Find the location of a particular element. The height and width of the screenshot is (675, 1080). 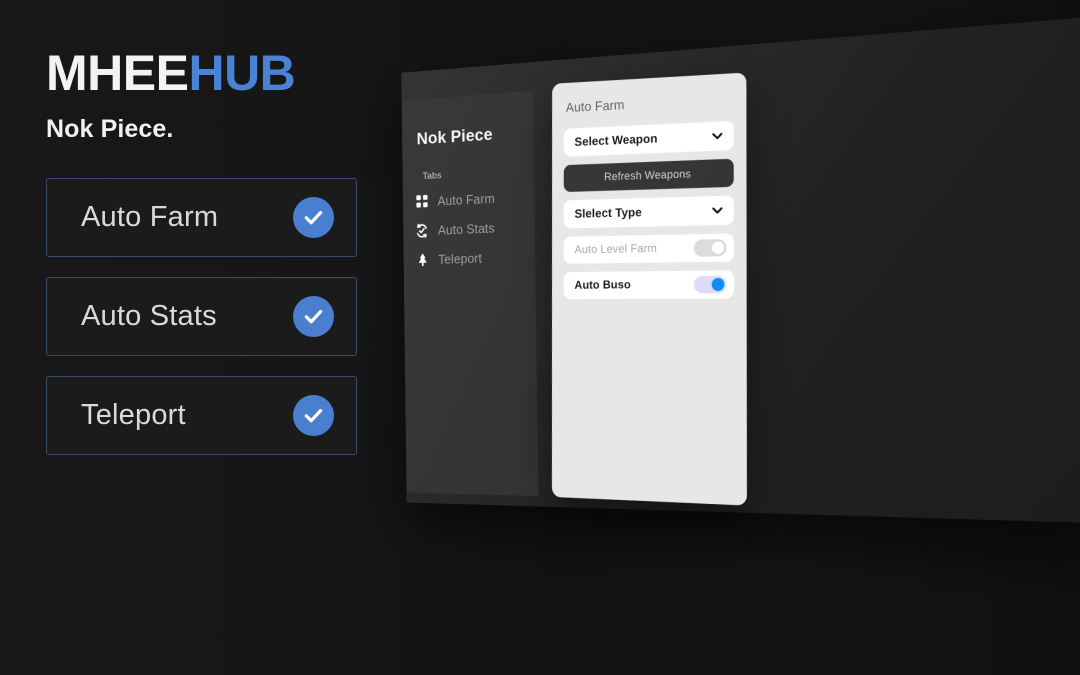

gui-tab-list: Auto Farm Auto Stats Teleport is located at coordinates (469, 228).